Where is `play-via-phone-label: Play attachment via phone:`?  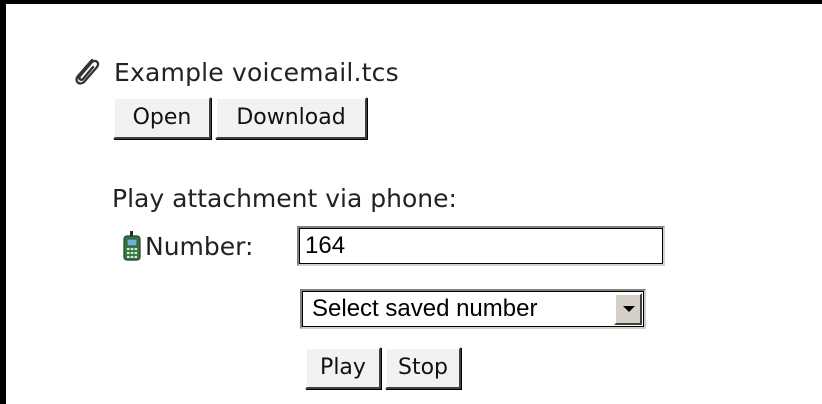 play-via-phone-label: Play attachment via phone: is located at coordinates (284, 198).